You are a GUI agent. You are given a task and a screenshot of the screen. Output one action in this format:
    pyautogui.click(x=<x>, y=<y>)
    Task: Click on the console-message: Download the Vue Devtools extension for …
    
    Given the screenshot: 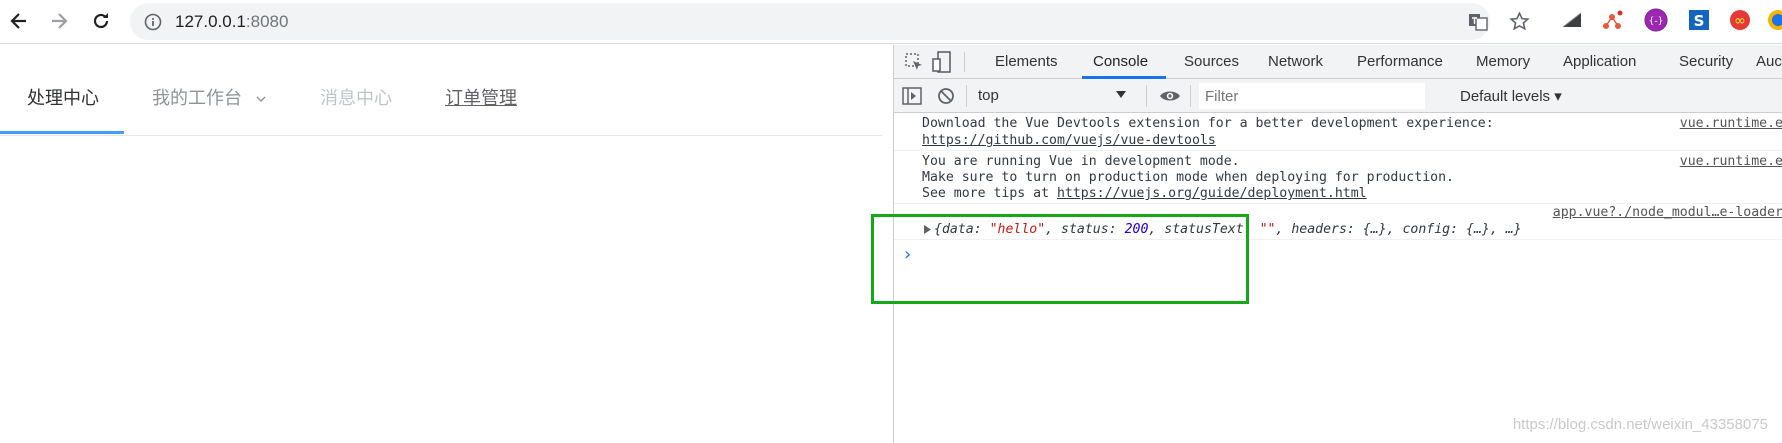 What is the action you would take?
    pyautogui.click(x=1338, y=132)
    